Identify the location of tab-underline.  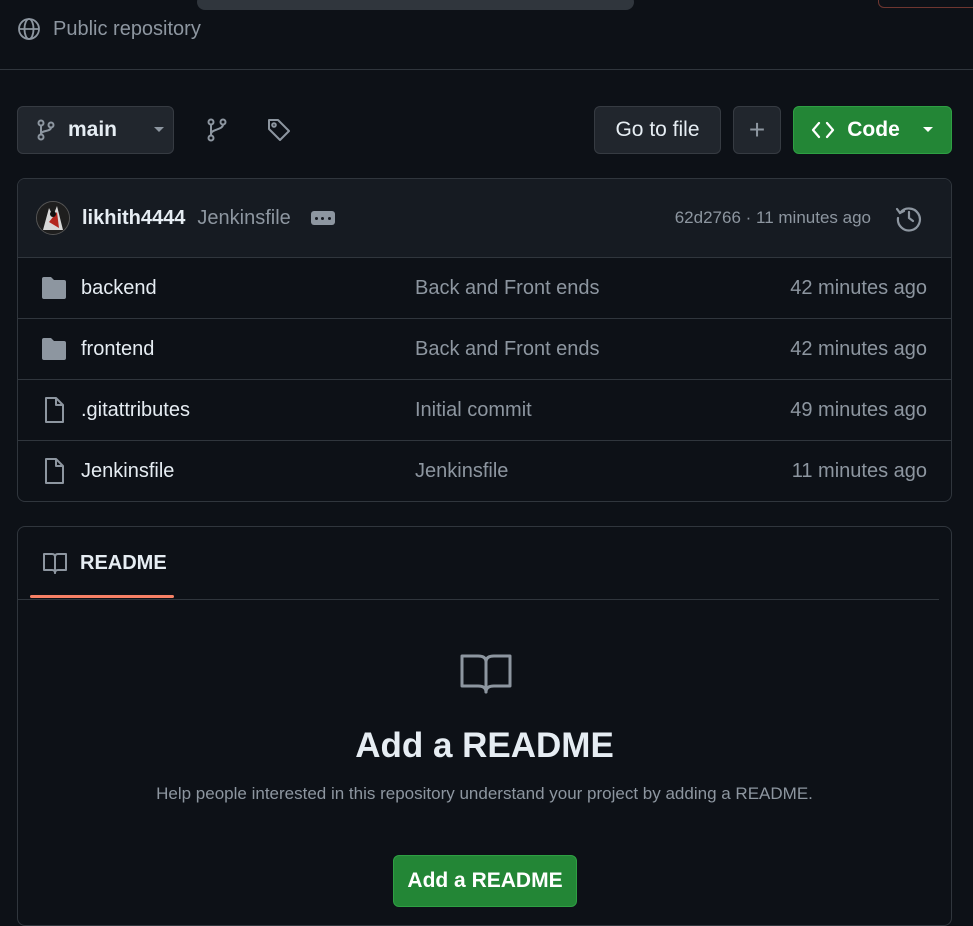
(102, 596).